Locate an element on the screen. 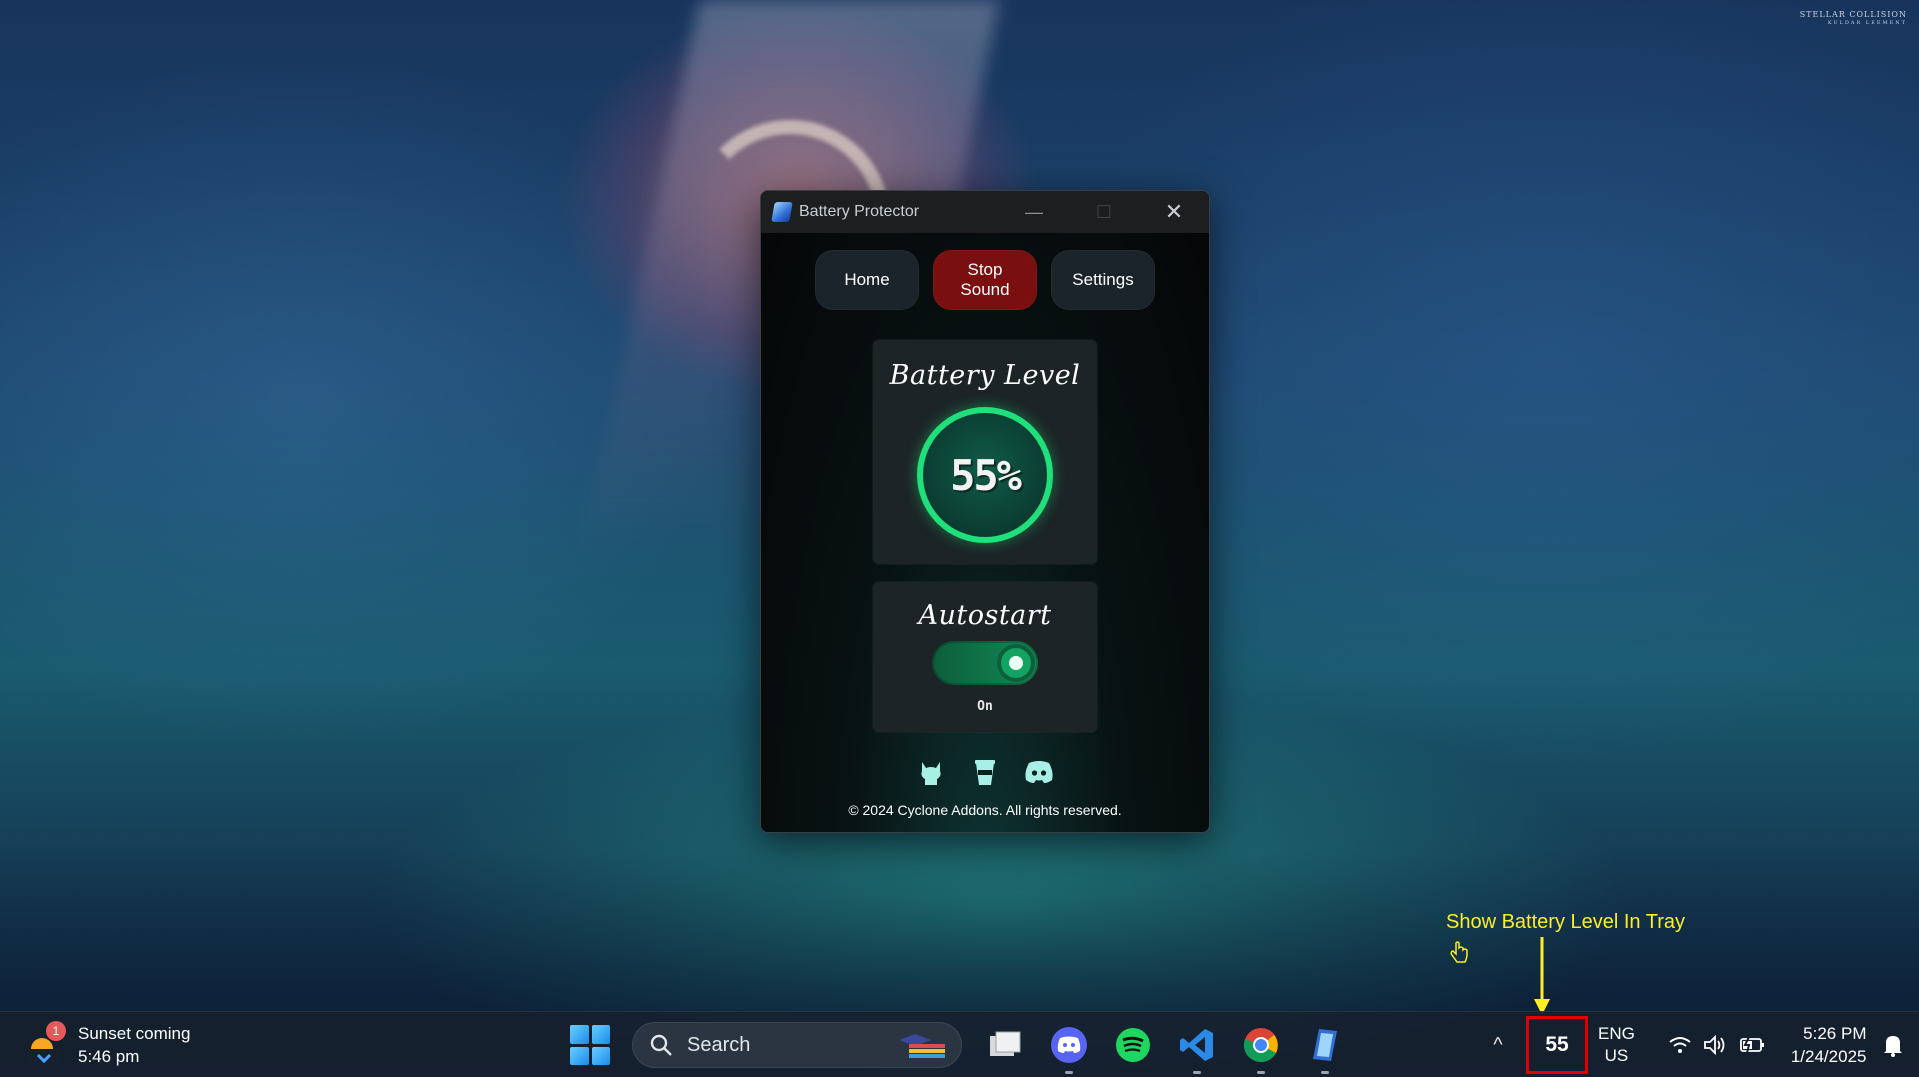  spotify-icon is located at coordinates (1133, 1045).